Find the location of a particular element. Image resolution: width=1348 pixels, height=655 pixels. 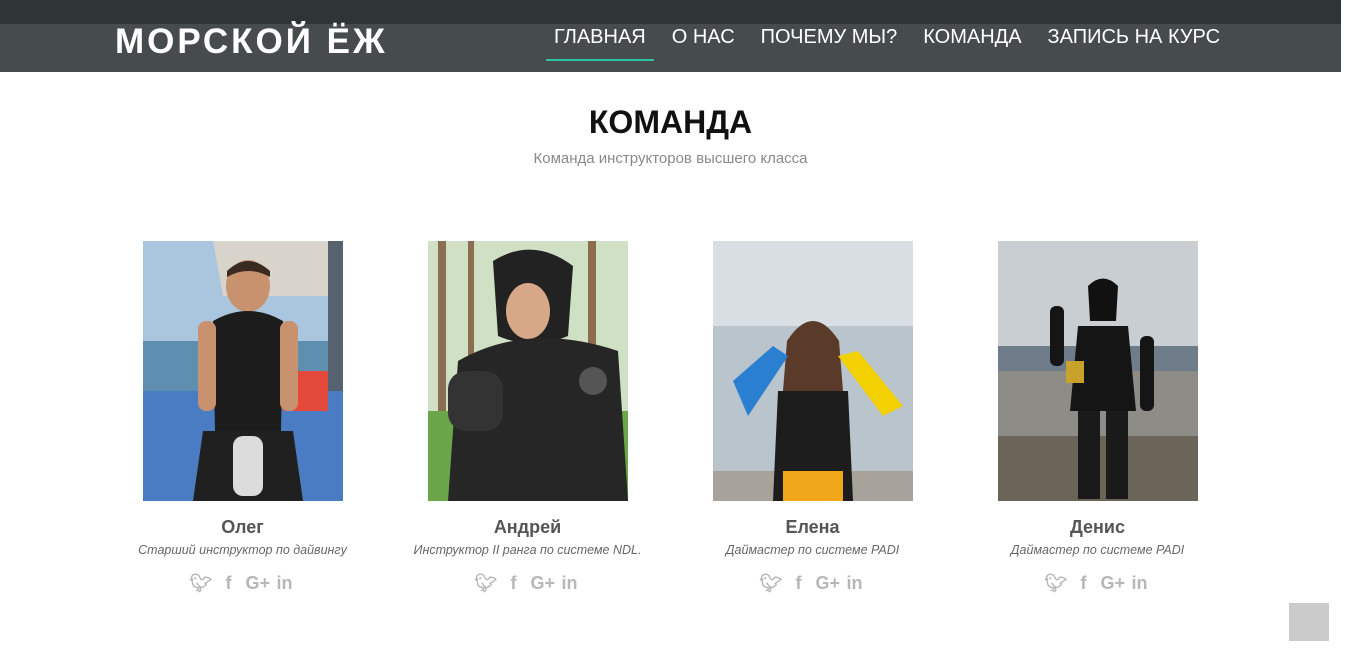

team-photo-elena is located at coordinates (812, 371).